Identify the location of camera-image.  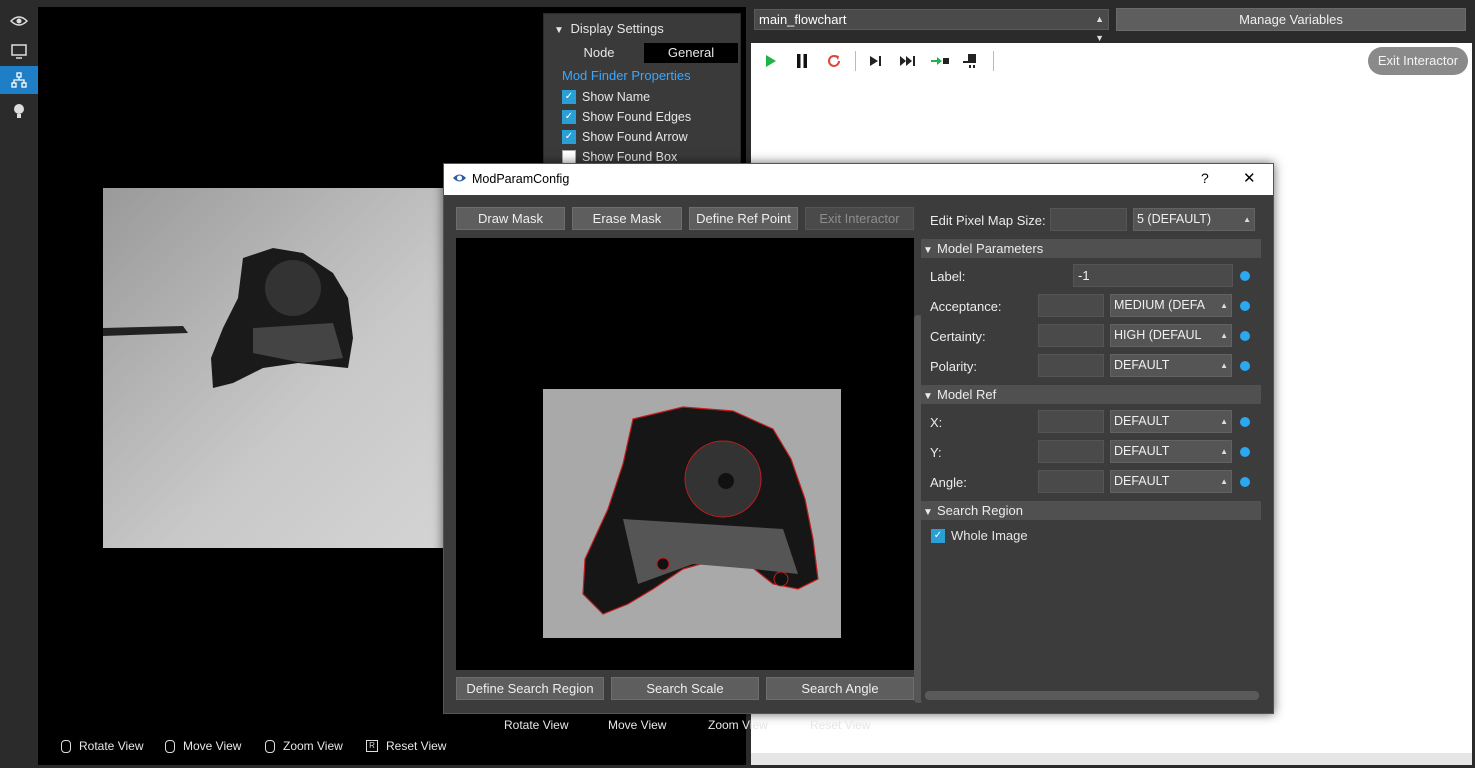
(273, 368).